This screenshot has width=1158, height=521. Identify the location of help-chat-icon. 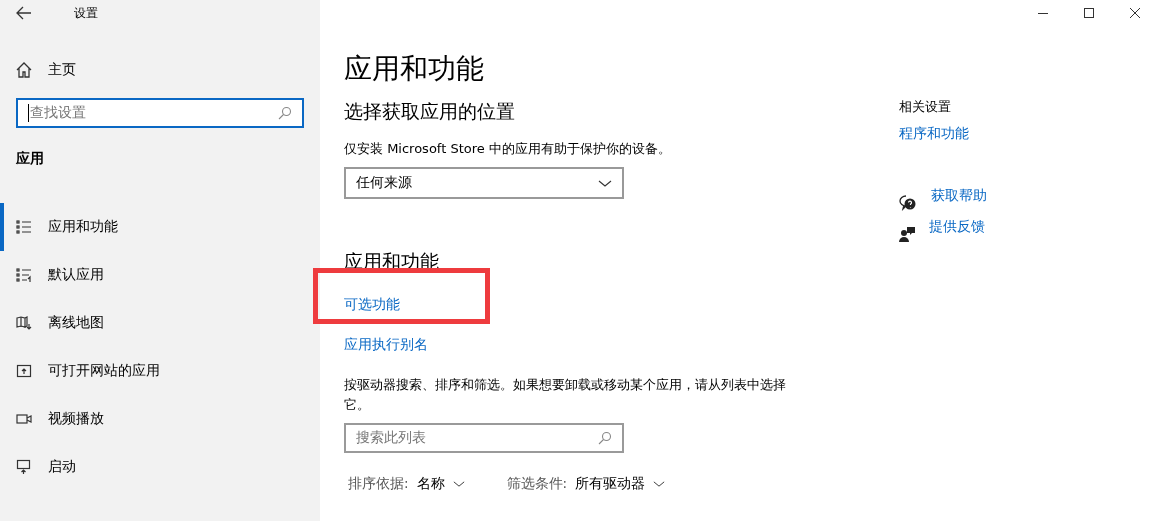
(908, 202).